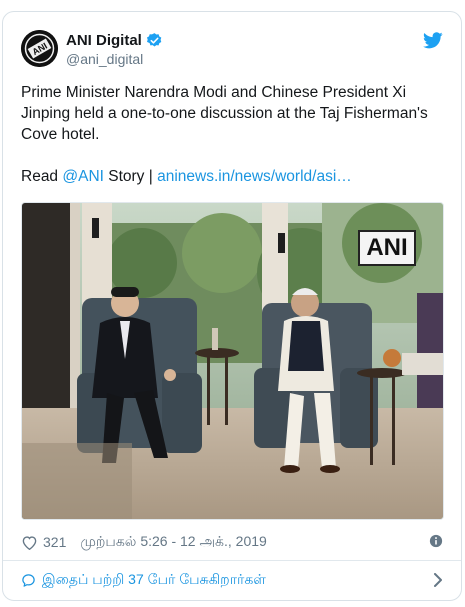 The image size is (465, 607). Describe the element at coordinates (28, 580) in the screenshot. I see `comment-icon` at that location.